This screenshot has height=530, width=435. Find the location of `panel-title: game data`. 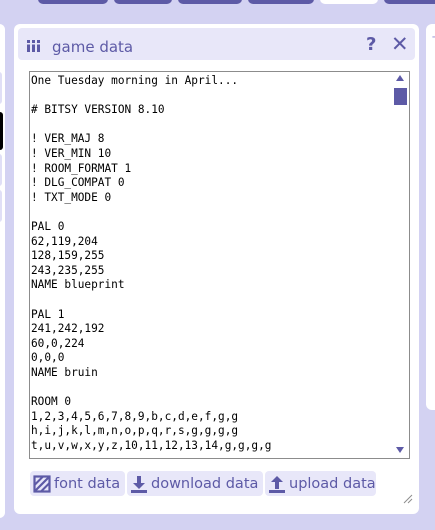

panel-title: game data is located at coordinates (93, 47).